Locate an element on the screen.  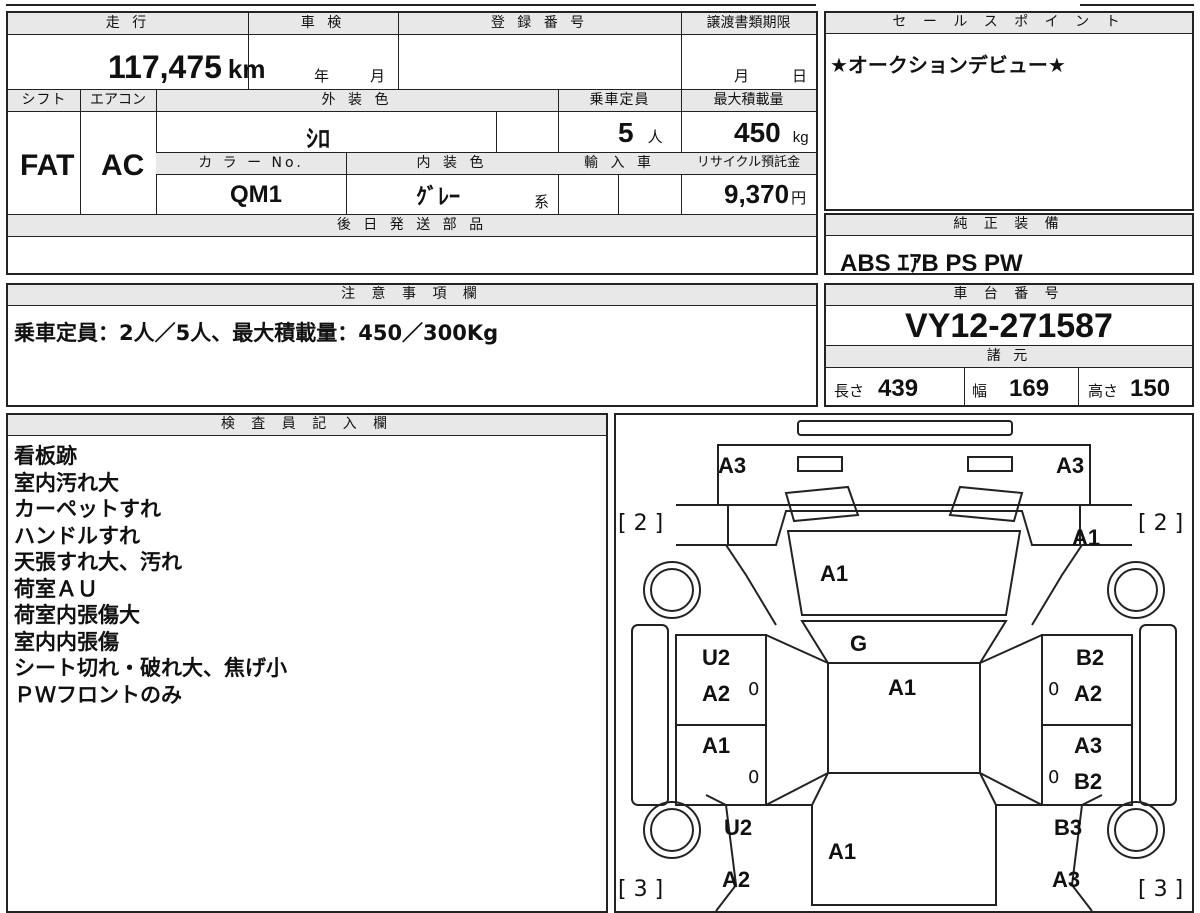
mark-door-fl-bottom: A2 is located at coordinates (716, 693).